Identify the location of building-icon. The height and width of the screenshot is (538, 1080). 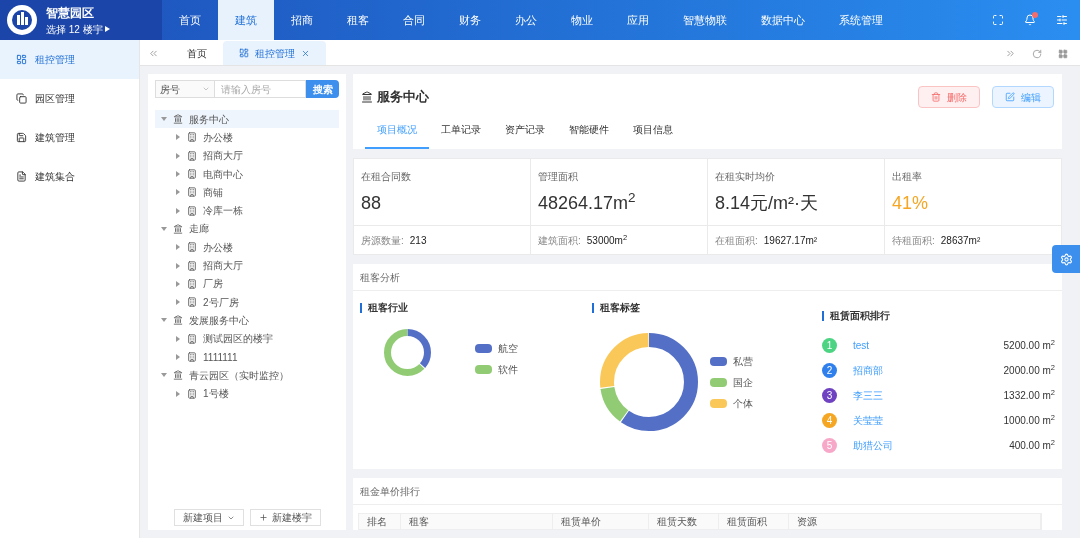
(192, 265).